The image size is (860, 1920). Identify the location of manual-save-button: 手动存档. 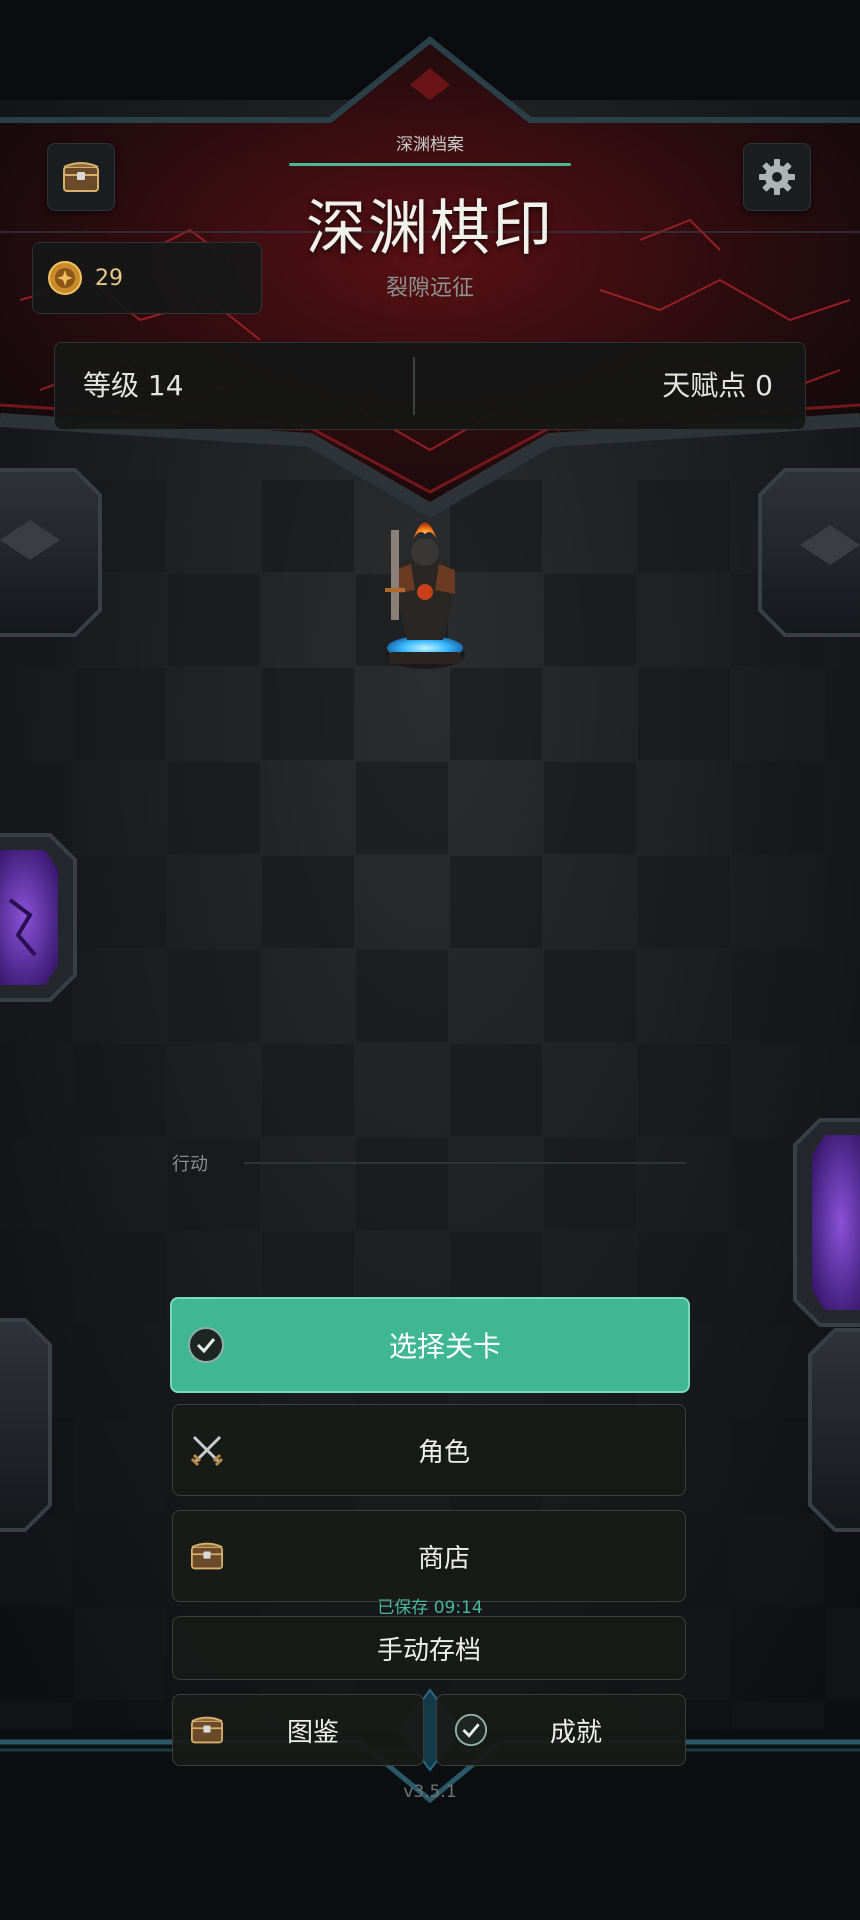
(429, 1648).